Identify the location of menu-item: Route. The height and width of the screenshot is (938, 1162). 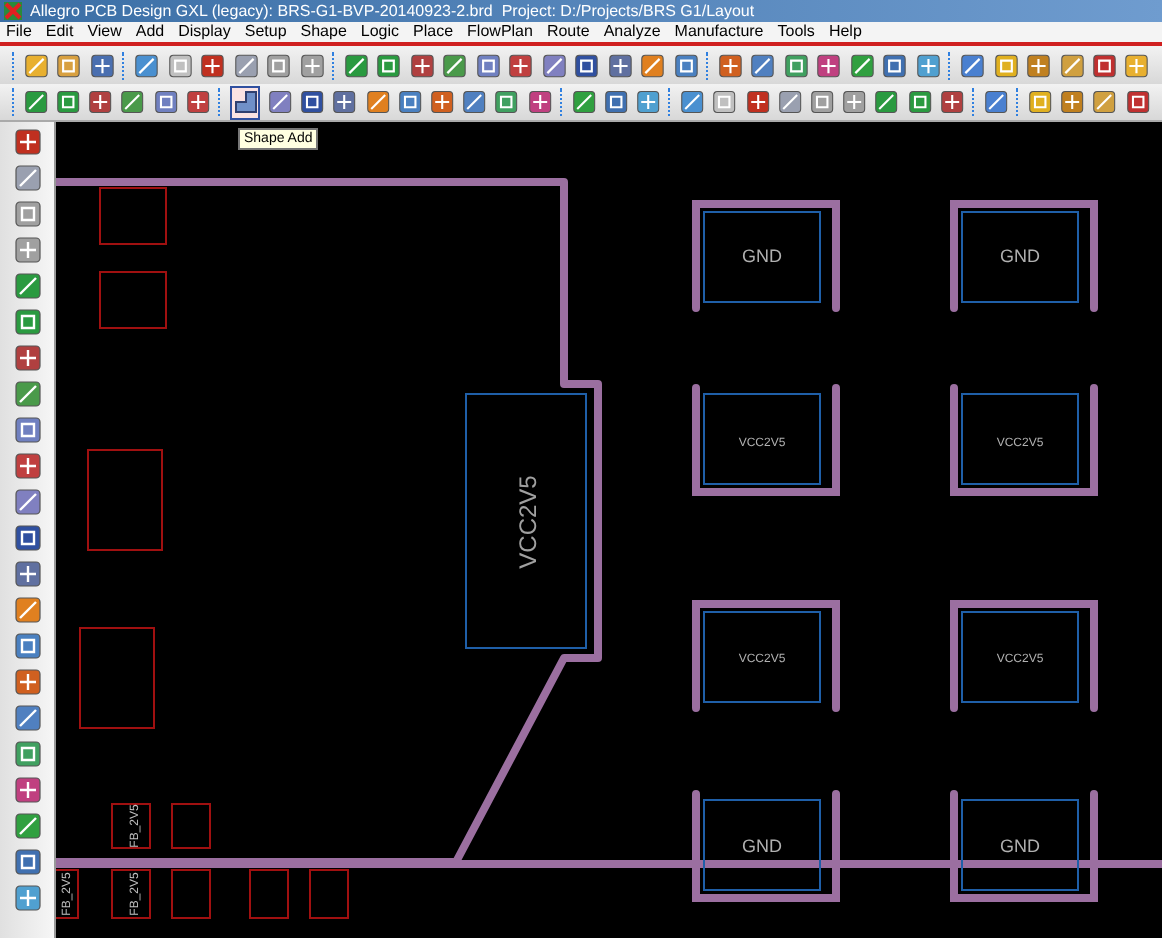
(568, 32).